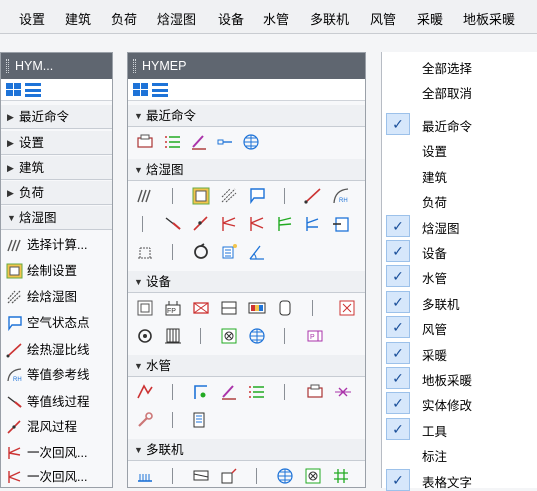  I want to click on cmd-iso-reference-line: RH 等值参考线, so click(56, 375).